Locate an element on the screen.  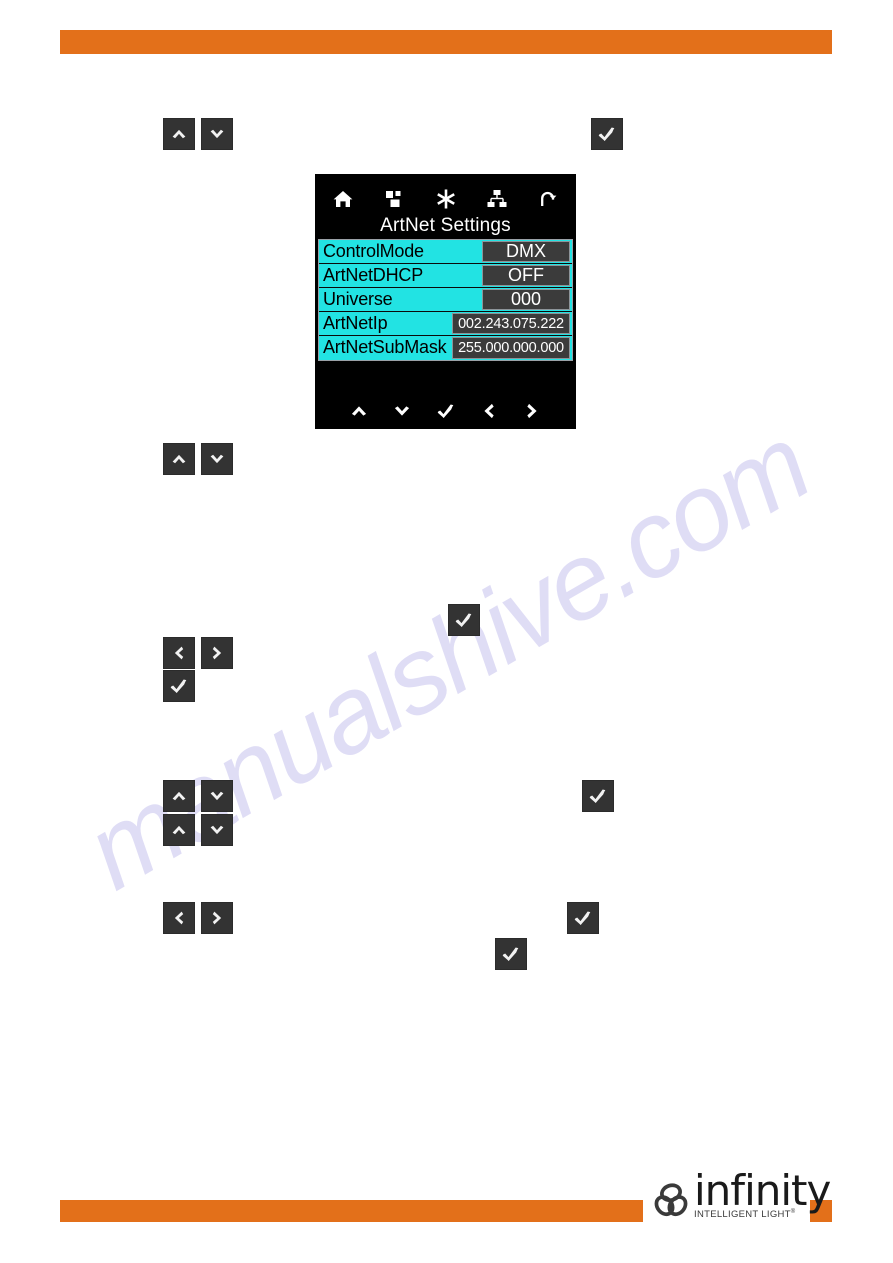
header-accent-bar is located at coordinates (446, 42).